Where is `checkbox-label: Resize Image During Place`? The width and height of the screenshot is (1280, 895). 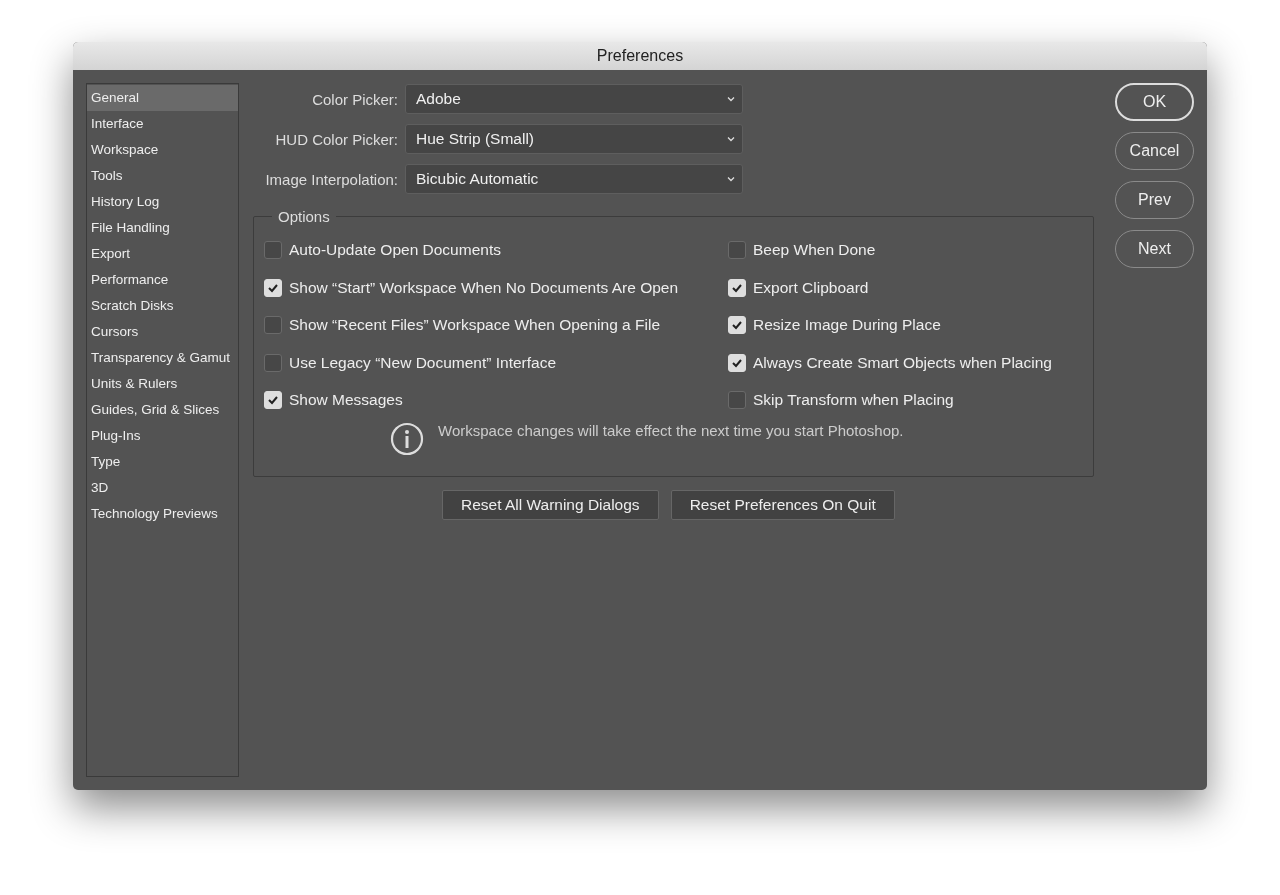
checkbox-label: Resize Image During Place is located at coordinates (847, 325).